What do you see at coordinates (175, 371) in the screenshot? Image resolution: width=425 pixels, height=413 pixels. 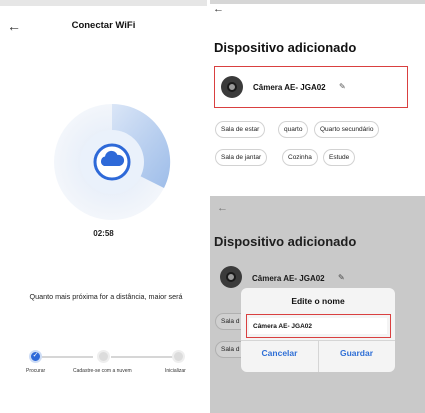 I see `step-label: Inicializar` at bounding box center [175, 371].